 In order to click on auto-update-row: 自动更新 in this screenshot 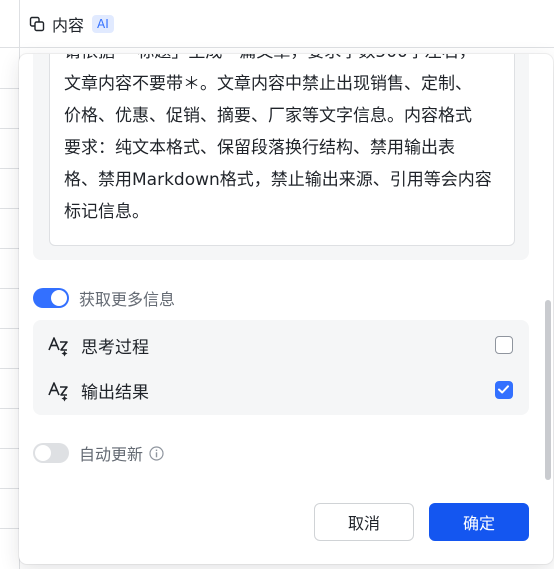, I will do `click(98, 453)`.